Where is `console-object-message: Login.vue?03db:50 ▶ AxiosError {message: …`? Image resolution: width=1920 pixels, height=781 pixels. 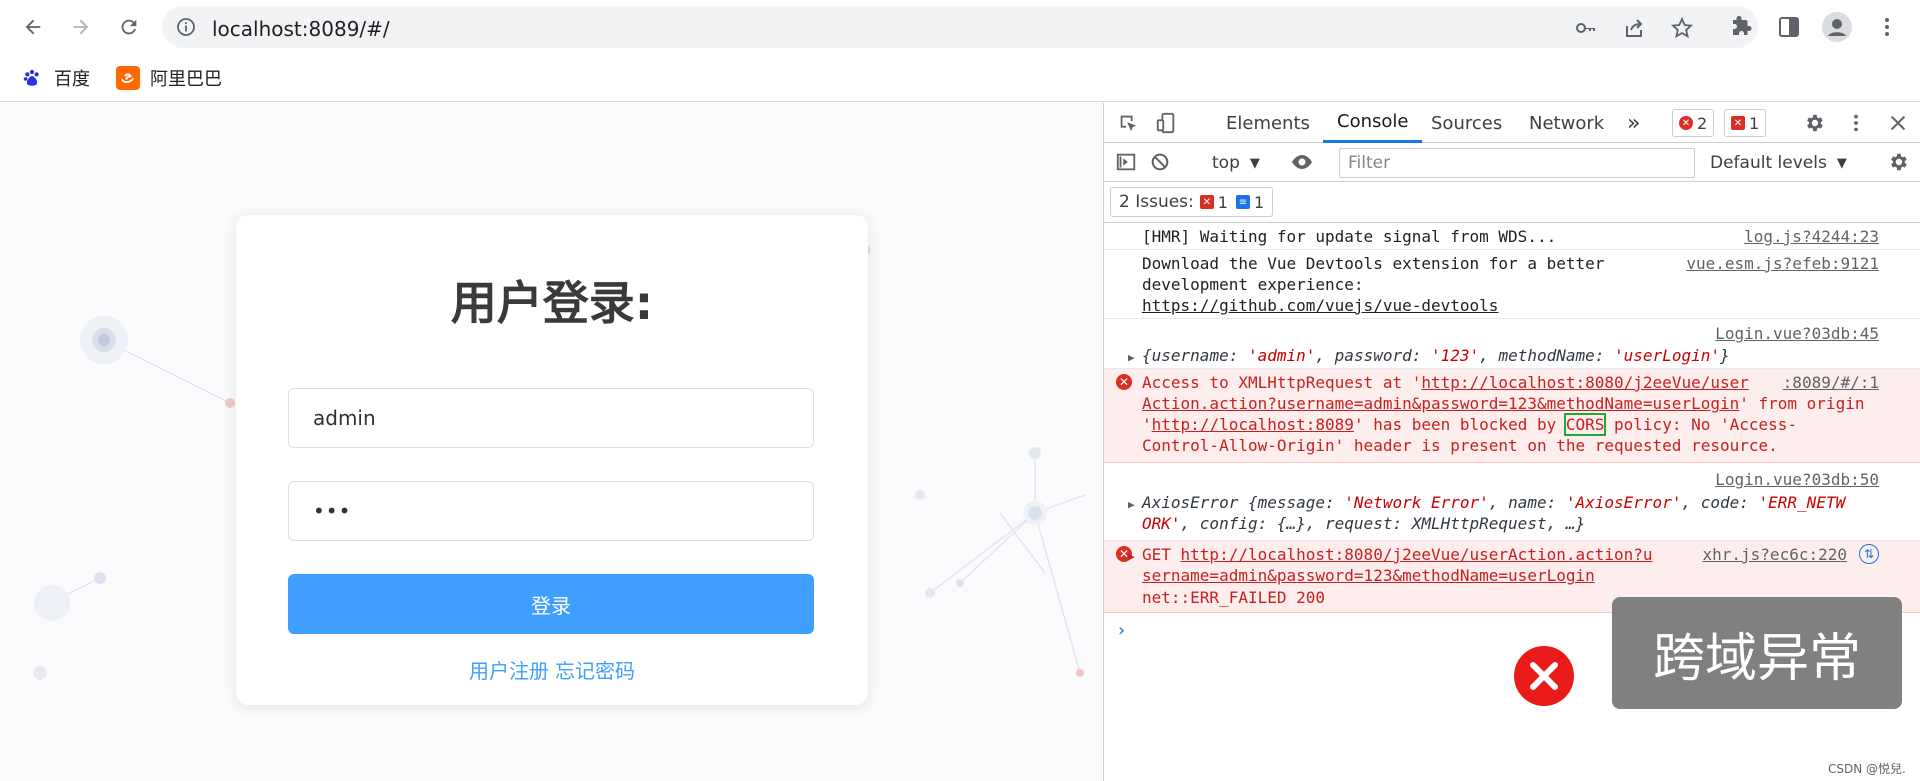 console-object-message: Login.vue?03db:50 ▶ AxiosError {message: … is located at coordinates (1512, 502).